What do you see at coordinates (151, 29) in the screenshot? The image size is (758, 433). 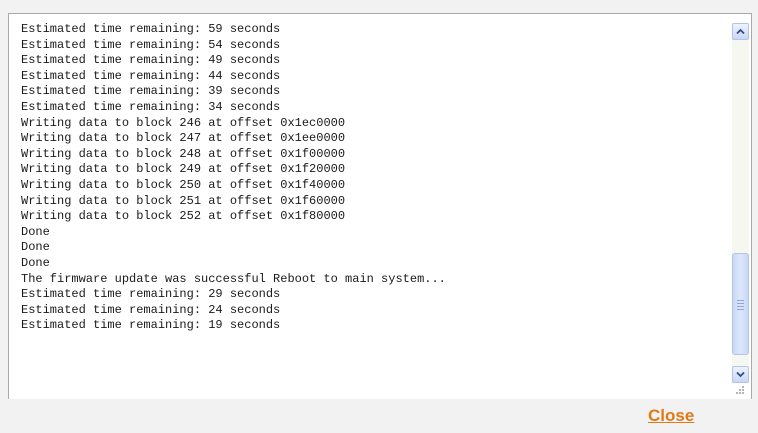 I see `log-line: Estimated time remaining: 59 seconds` at bounding box center [151, 29].